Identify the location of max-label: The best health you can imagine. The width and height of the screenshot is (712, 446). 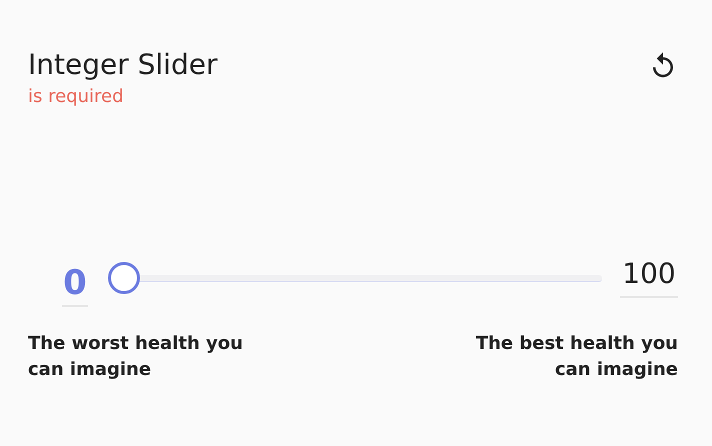
(576, 357).